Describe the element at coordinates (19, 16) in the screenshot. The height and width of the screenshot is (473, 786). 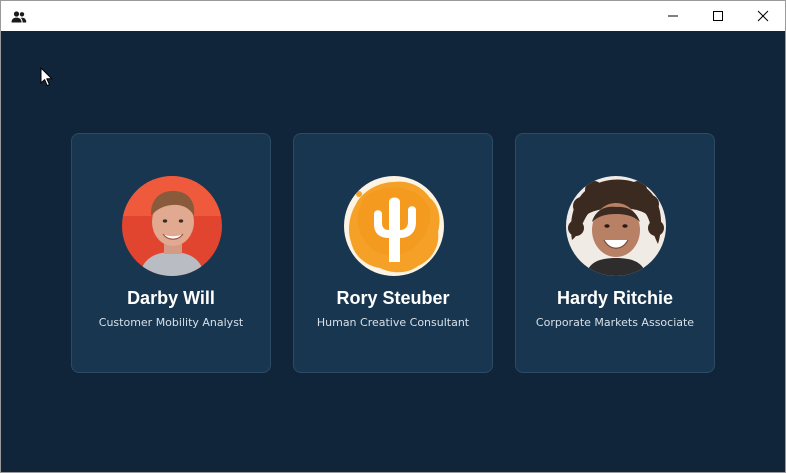
I see `people-icon` at that location.